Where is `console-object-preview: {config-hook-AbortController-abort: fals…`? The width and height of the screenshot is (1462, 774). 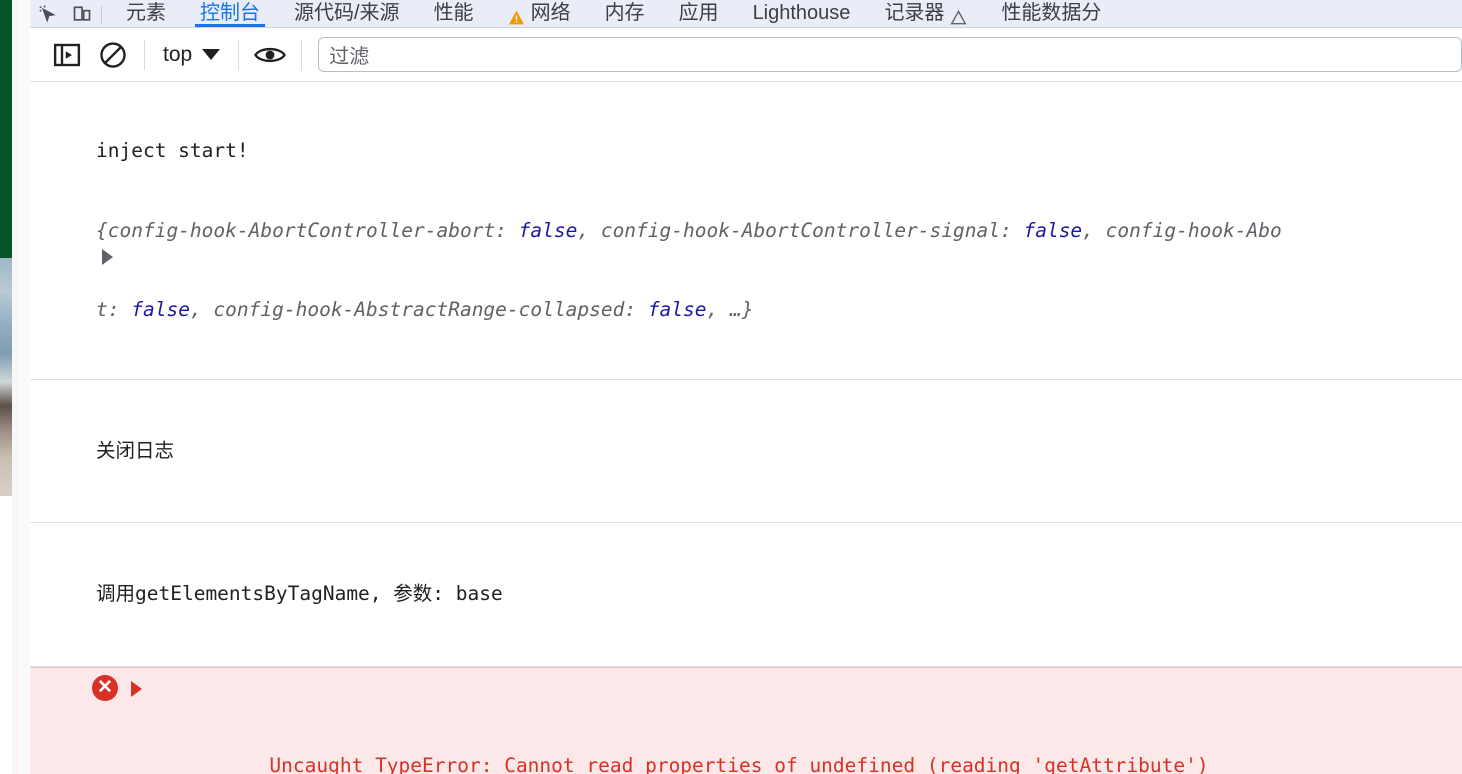 console-object-preview: {config-hook-AbortController-abort: fals… is located at coordinates (746, 241).